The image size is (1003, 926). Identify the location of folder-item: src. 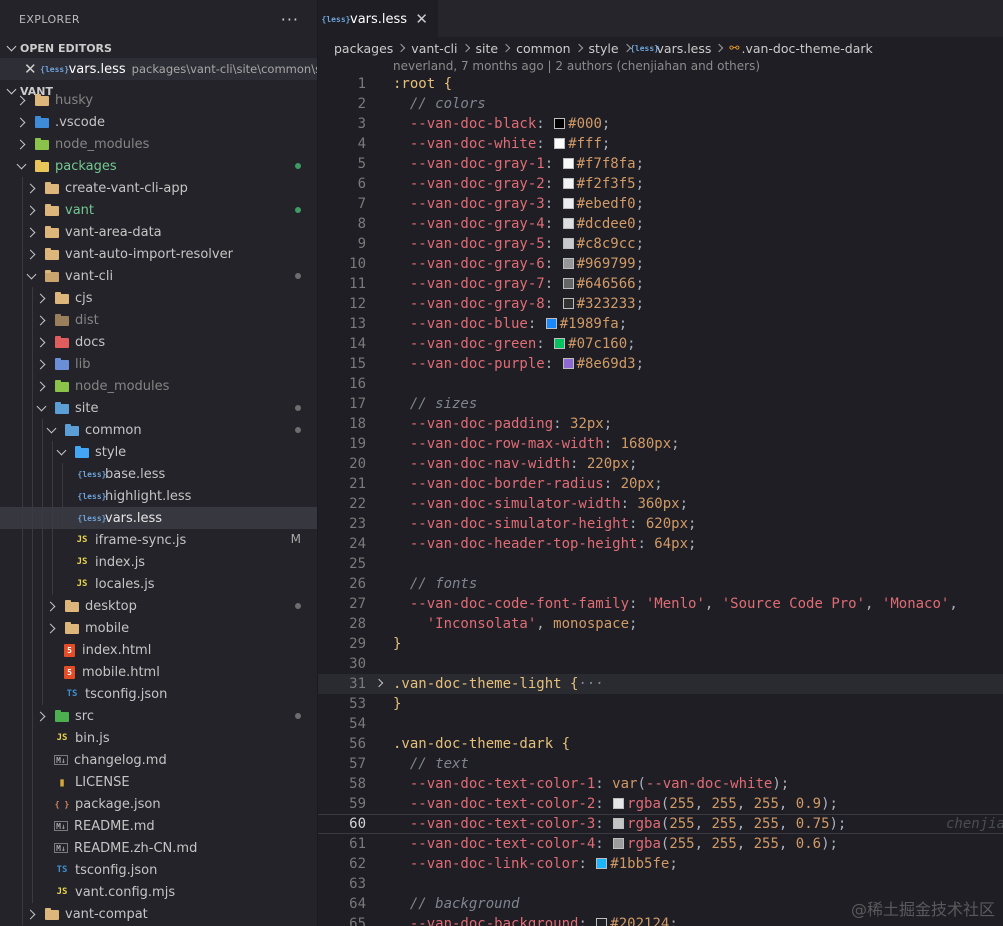
(158, 716).